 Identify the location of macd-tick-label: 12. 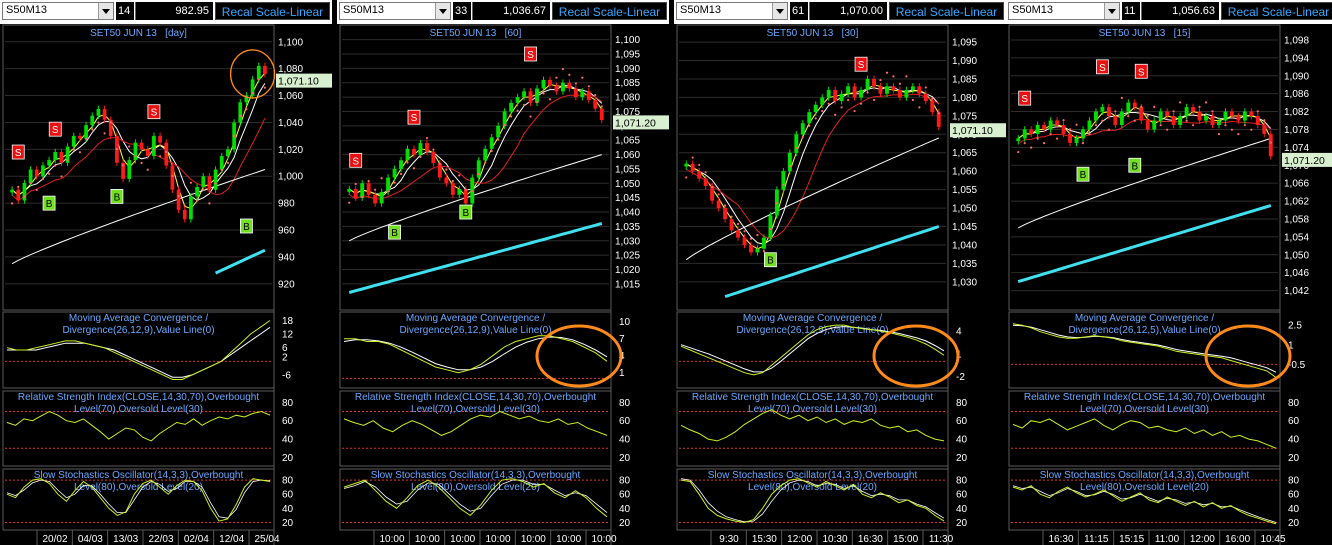
(288, 335).